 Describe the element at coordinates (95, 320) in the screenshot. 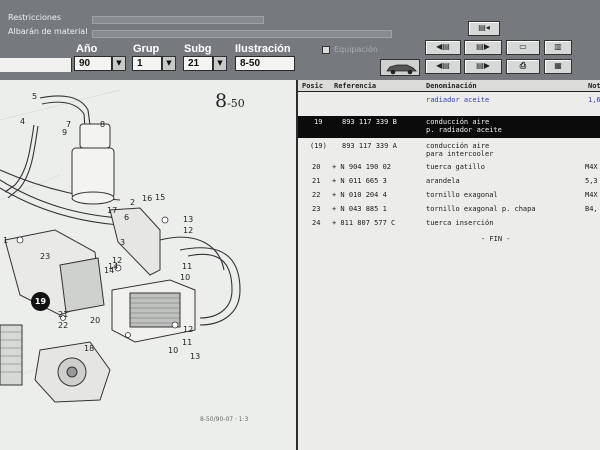

I see `callout: 20` at that location.